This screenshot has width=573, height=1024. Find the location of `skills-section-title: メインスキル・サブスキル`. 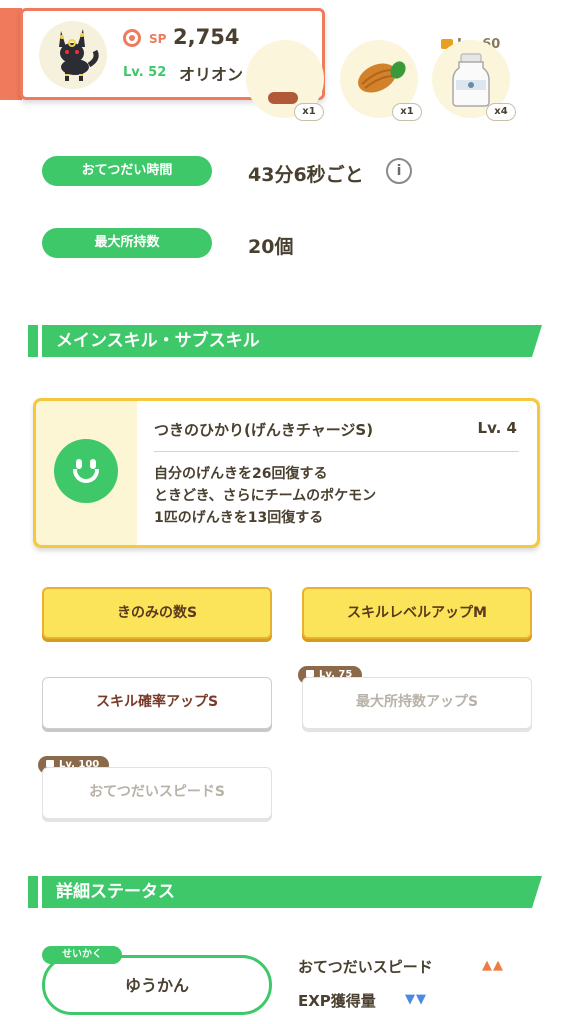

skills-section-title: メインスキル・サブスキル is located at coordinates (292, 341).